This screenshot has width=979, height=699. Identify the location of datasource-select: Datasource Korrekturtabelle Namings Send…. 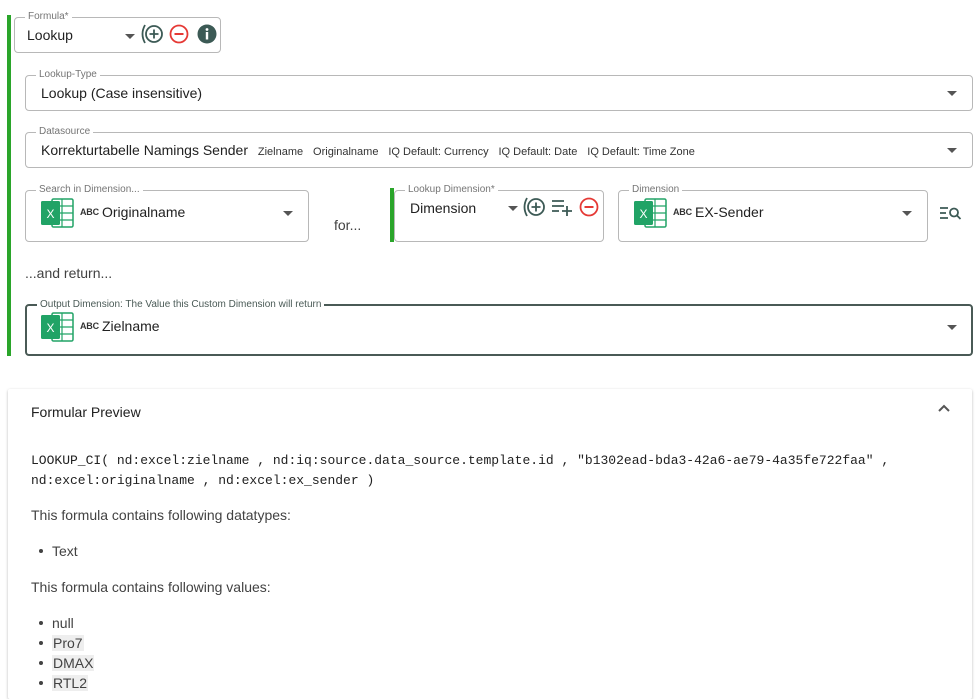
(499, 147).